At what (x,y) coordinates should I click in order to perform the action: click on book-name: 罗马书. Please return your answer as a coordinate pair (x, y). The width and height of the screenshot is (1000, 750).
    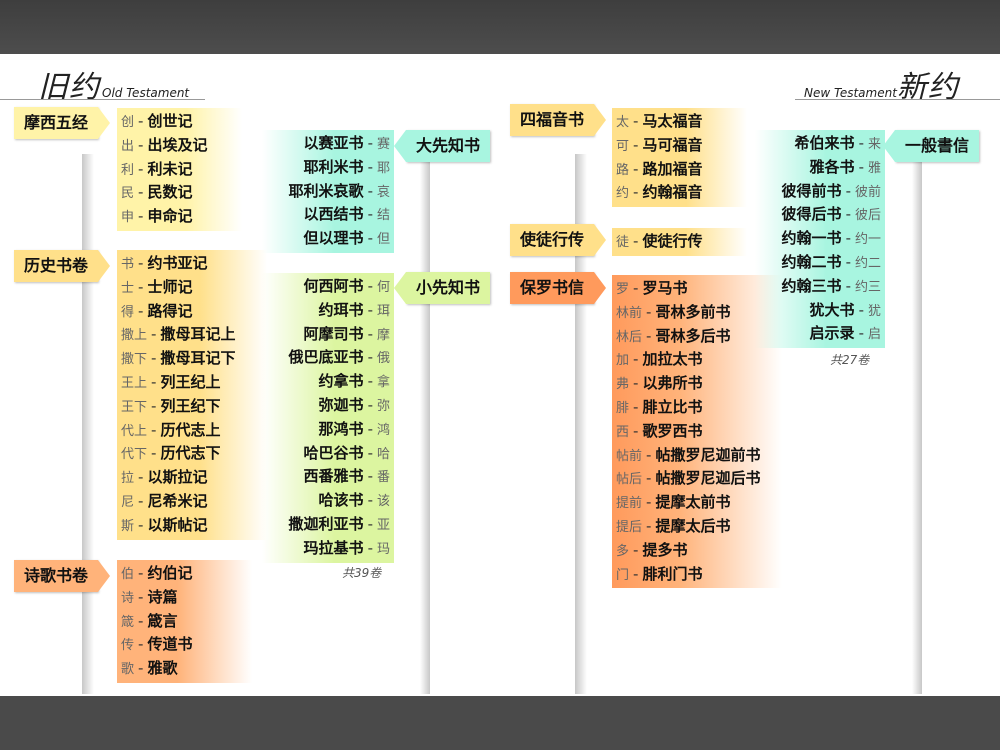
    Looking at the image, I should click on (665, 288).